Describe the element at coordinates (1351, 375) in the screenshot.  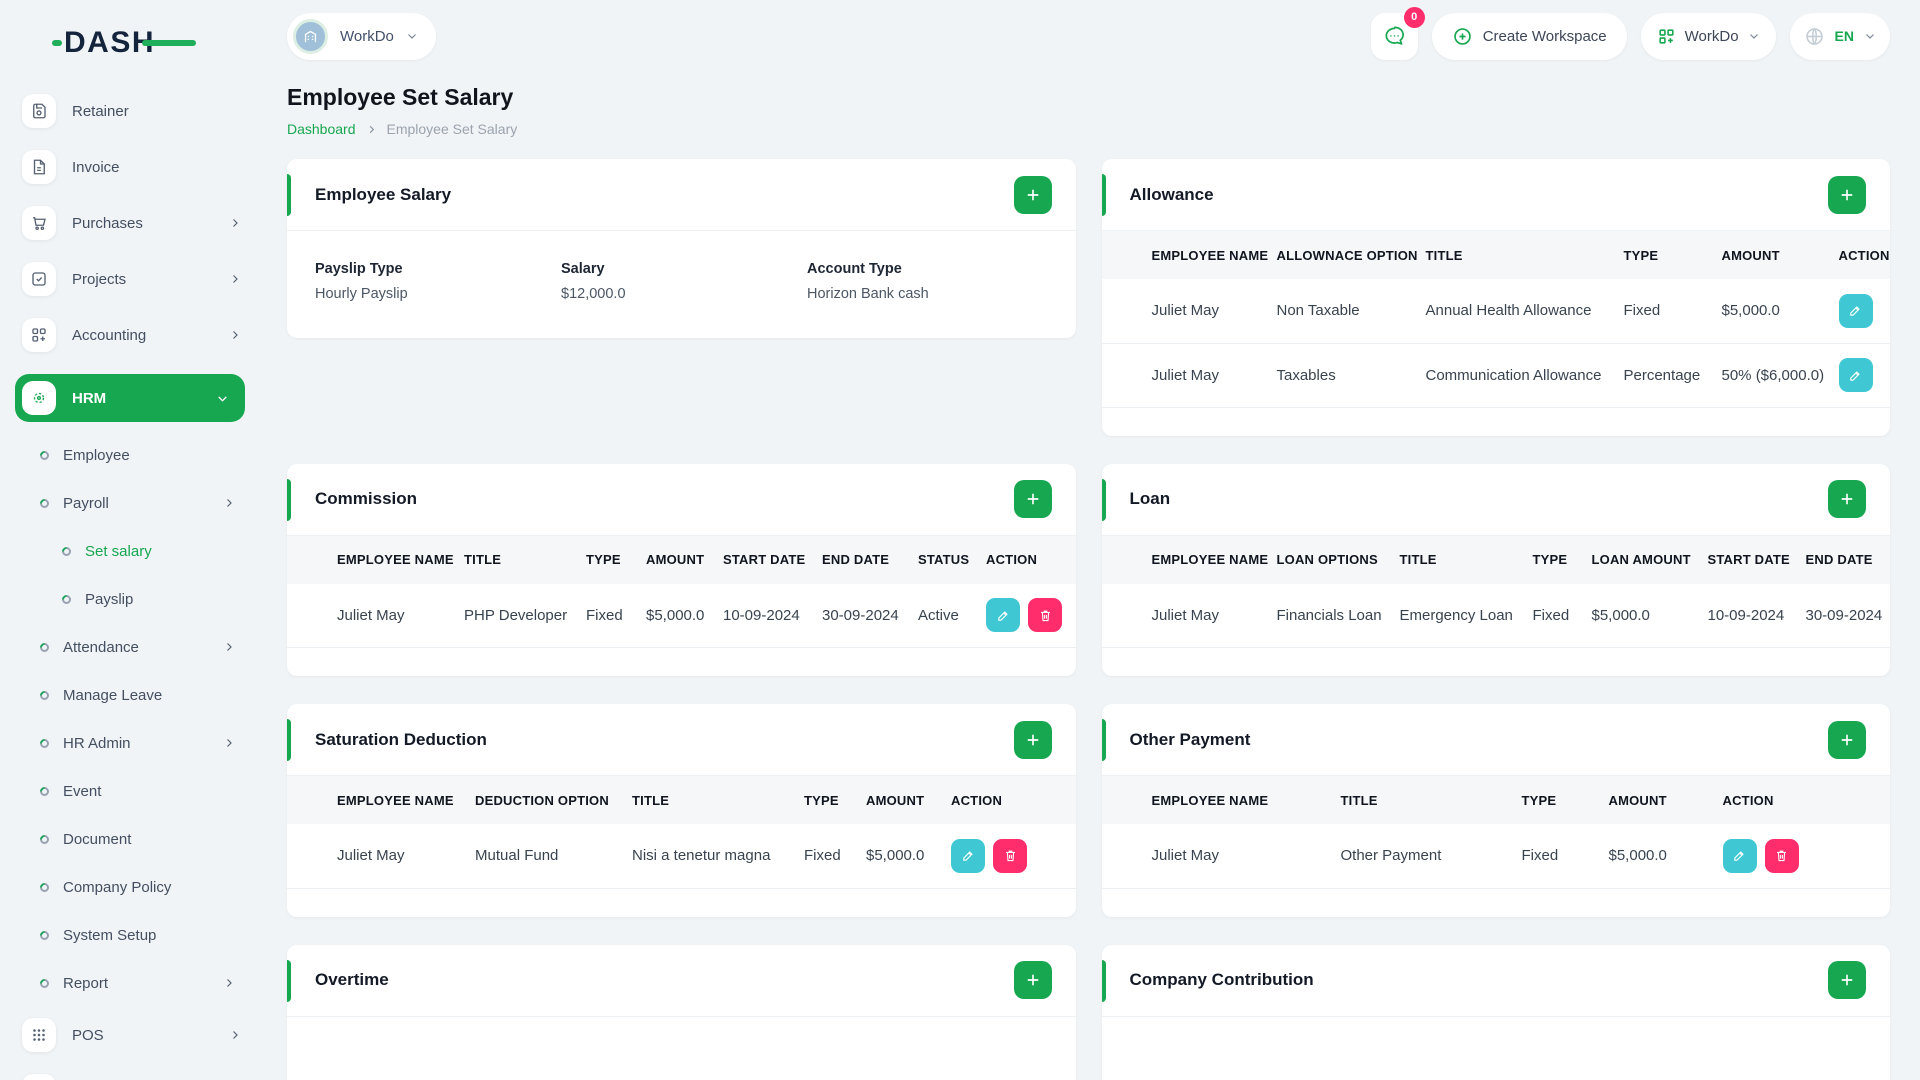
I see `cell: Taxables` at that location.